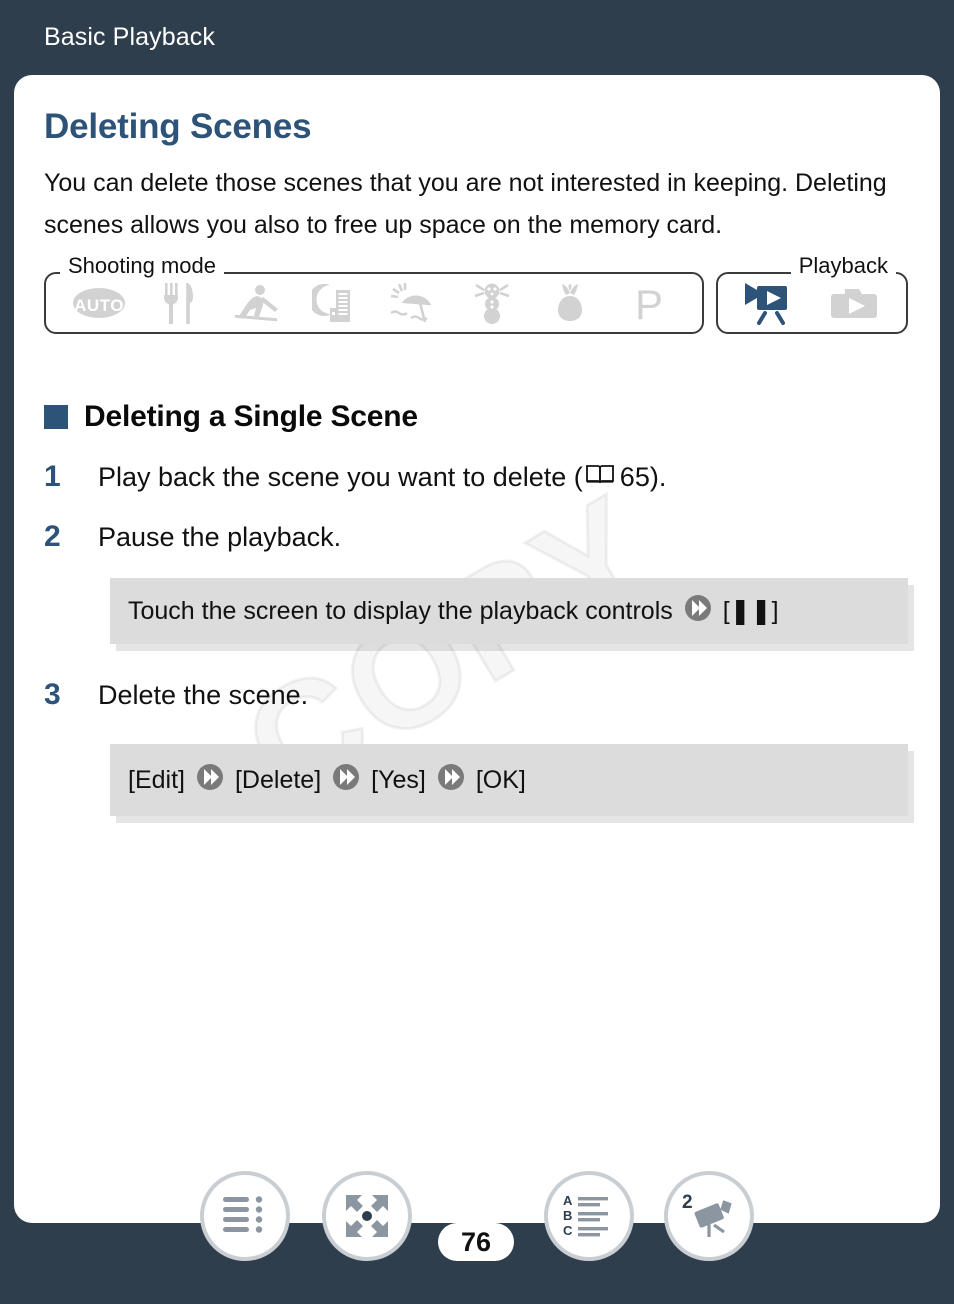 The image size is (954, 1304). I want to click on square-bullet-icon, so click(56, 417).